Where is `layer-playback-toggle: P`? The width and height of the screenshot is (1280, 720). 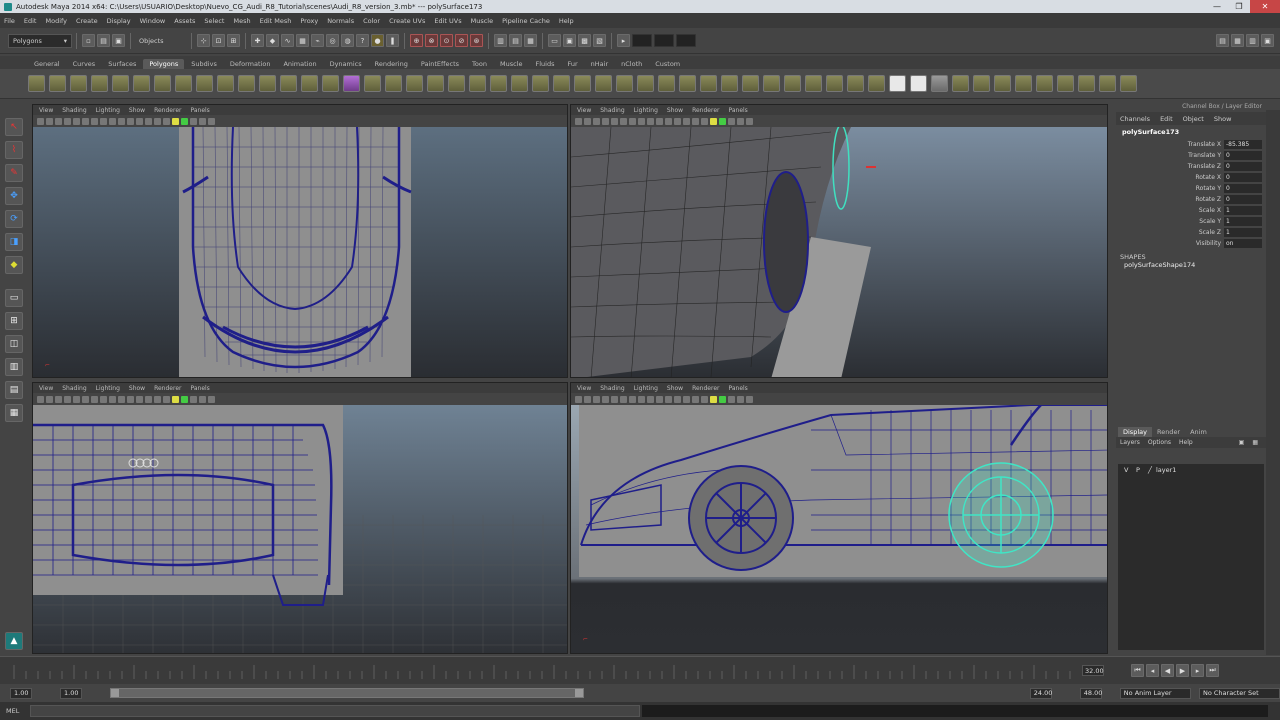 layer-playback-toggle: P is located at coordinates (1142, 470).